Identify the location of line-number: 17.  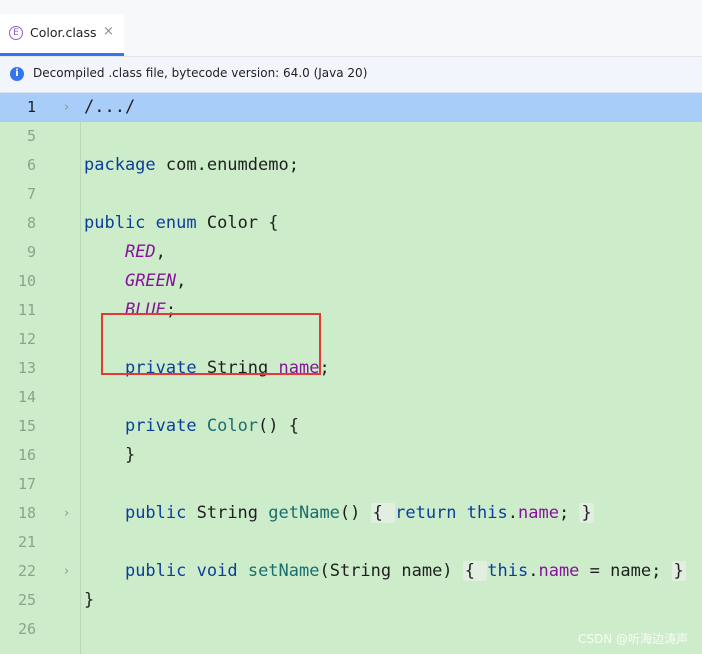
(26, 484).